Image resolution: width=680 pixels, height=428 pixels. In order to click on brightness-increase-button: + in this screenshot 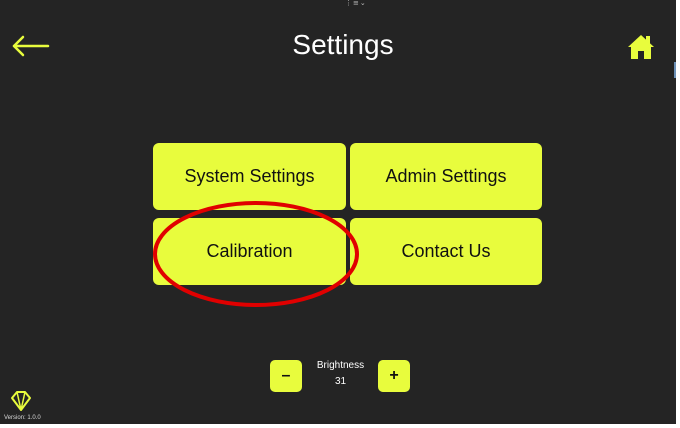, I will do `click(394, 376)`.